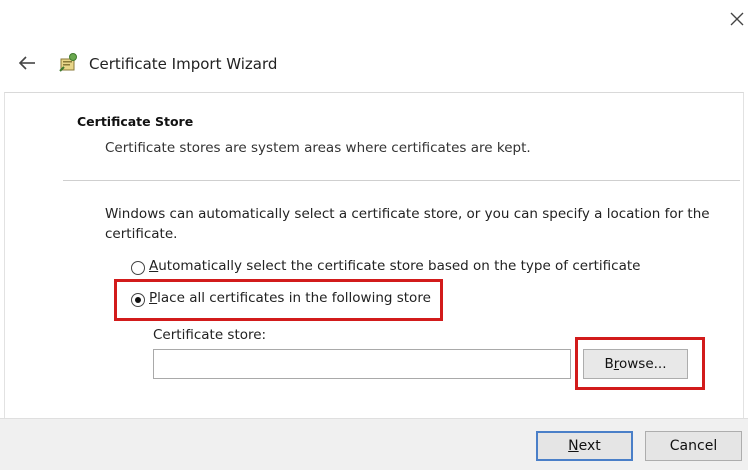 The image size is (748, 470). What do you see at coordinates (135, 121) in the screenshot?
I see `page-heading: Certificate Store` at bounding box center [135, 121].